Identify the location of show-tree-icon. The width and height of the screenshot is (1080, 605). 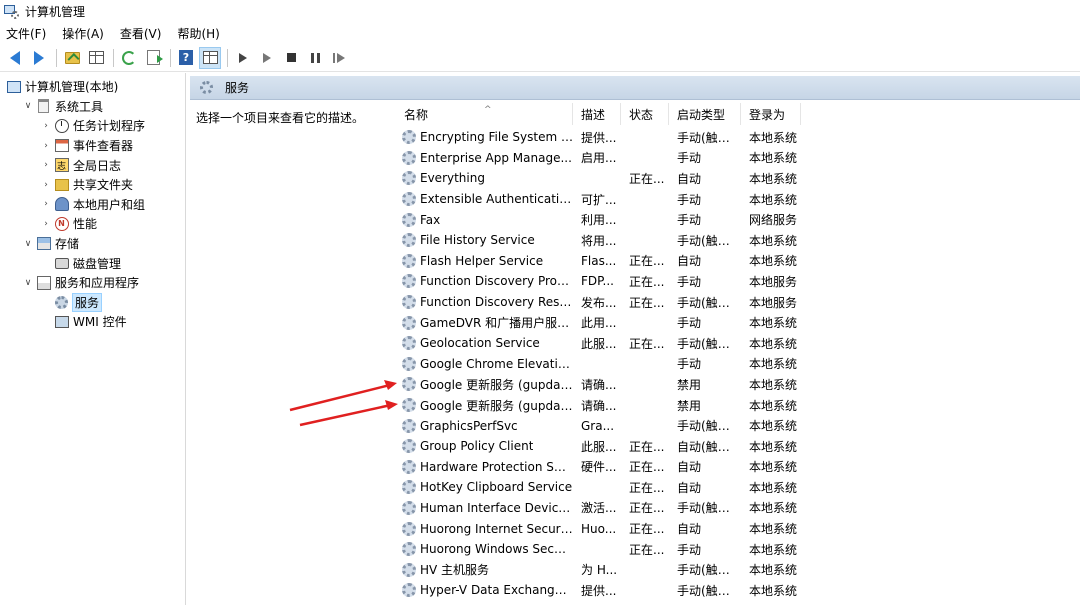
(96, 58).